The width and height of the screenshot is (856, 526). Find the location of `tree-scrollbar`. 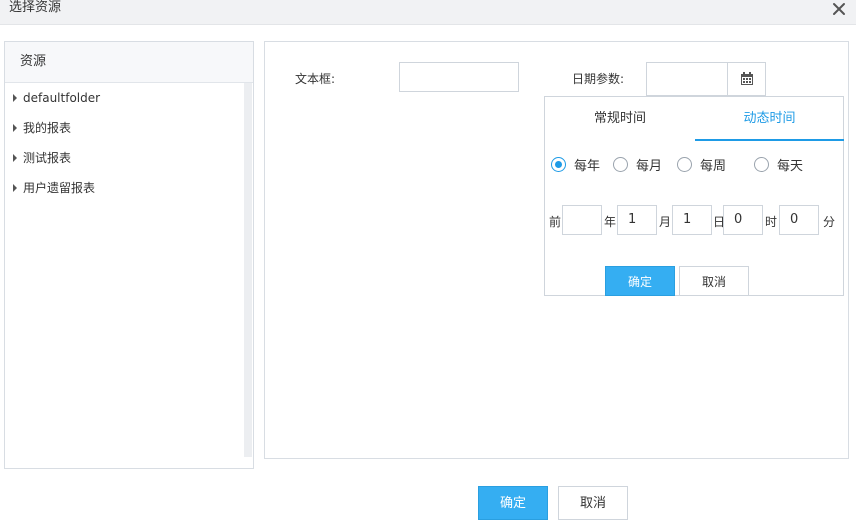

tree-scrollbar is located at coordinates (248, 270).